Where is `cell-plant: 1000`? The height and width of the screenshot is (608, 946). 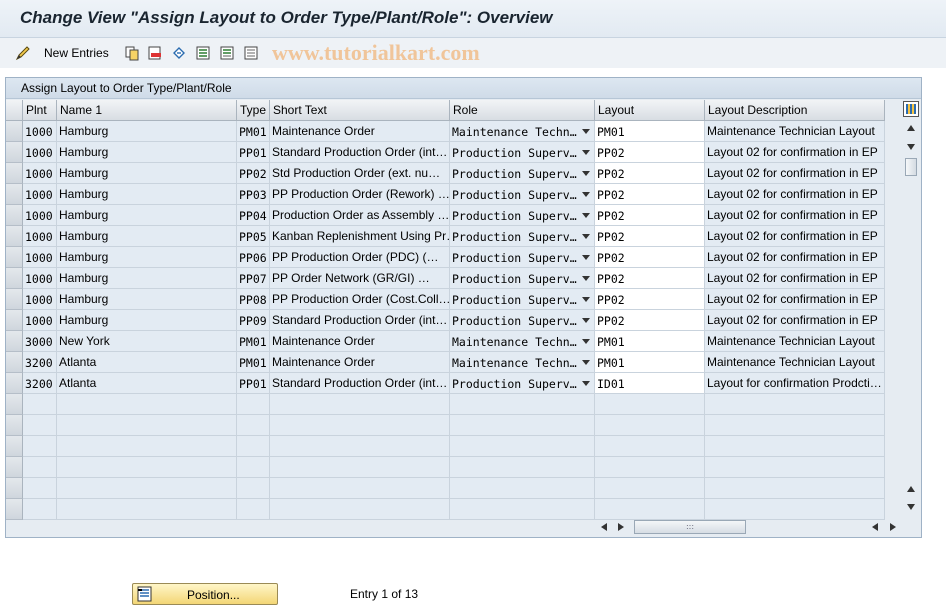 cell-plant: 1000 is located at coordinates (40, 215).